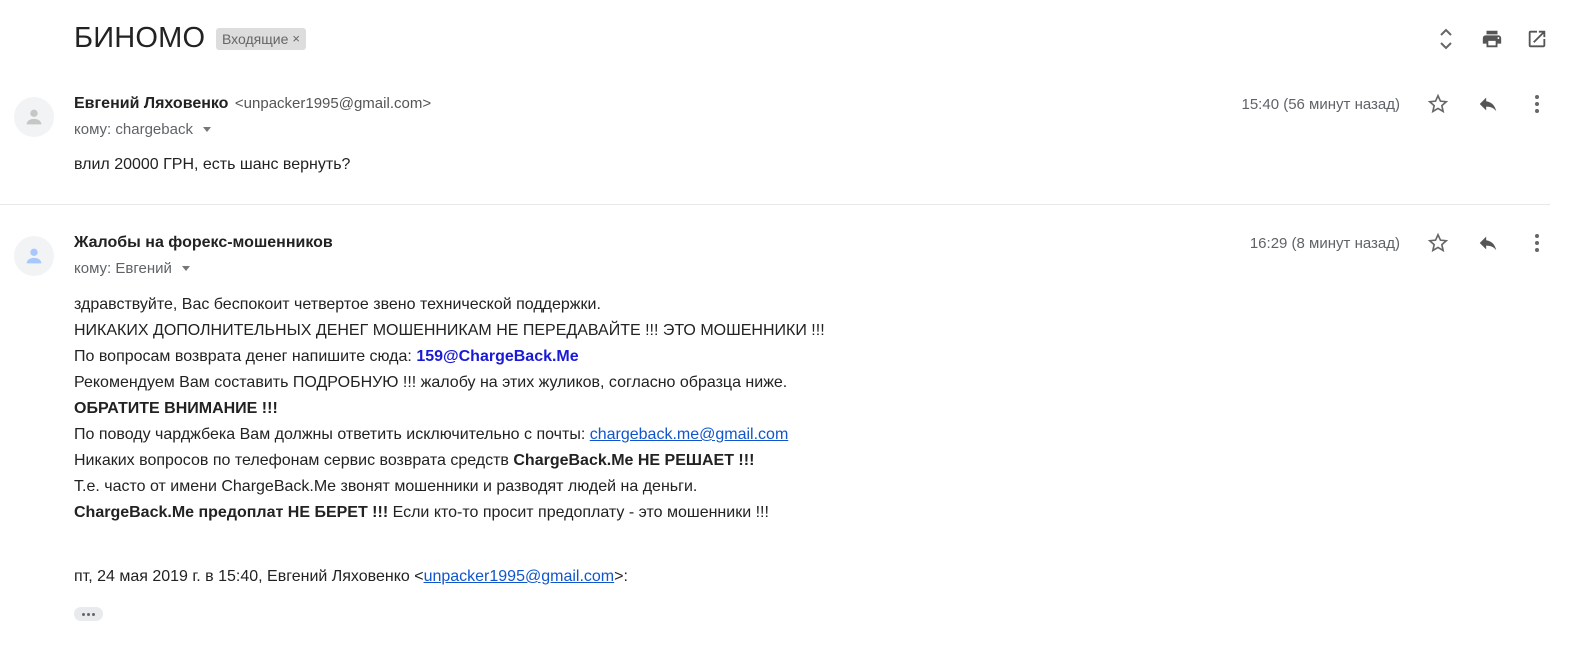 The width and height of the screenshot is (1572, 662). I want to click on remove-label-icon: ×, so click(296, 39).